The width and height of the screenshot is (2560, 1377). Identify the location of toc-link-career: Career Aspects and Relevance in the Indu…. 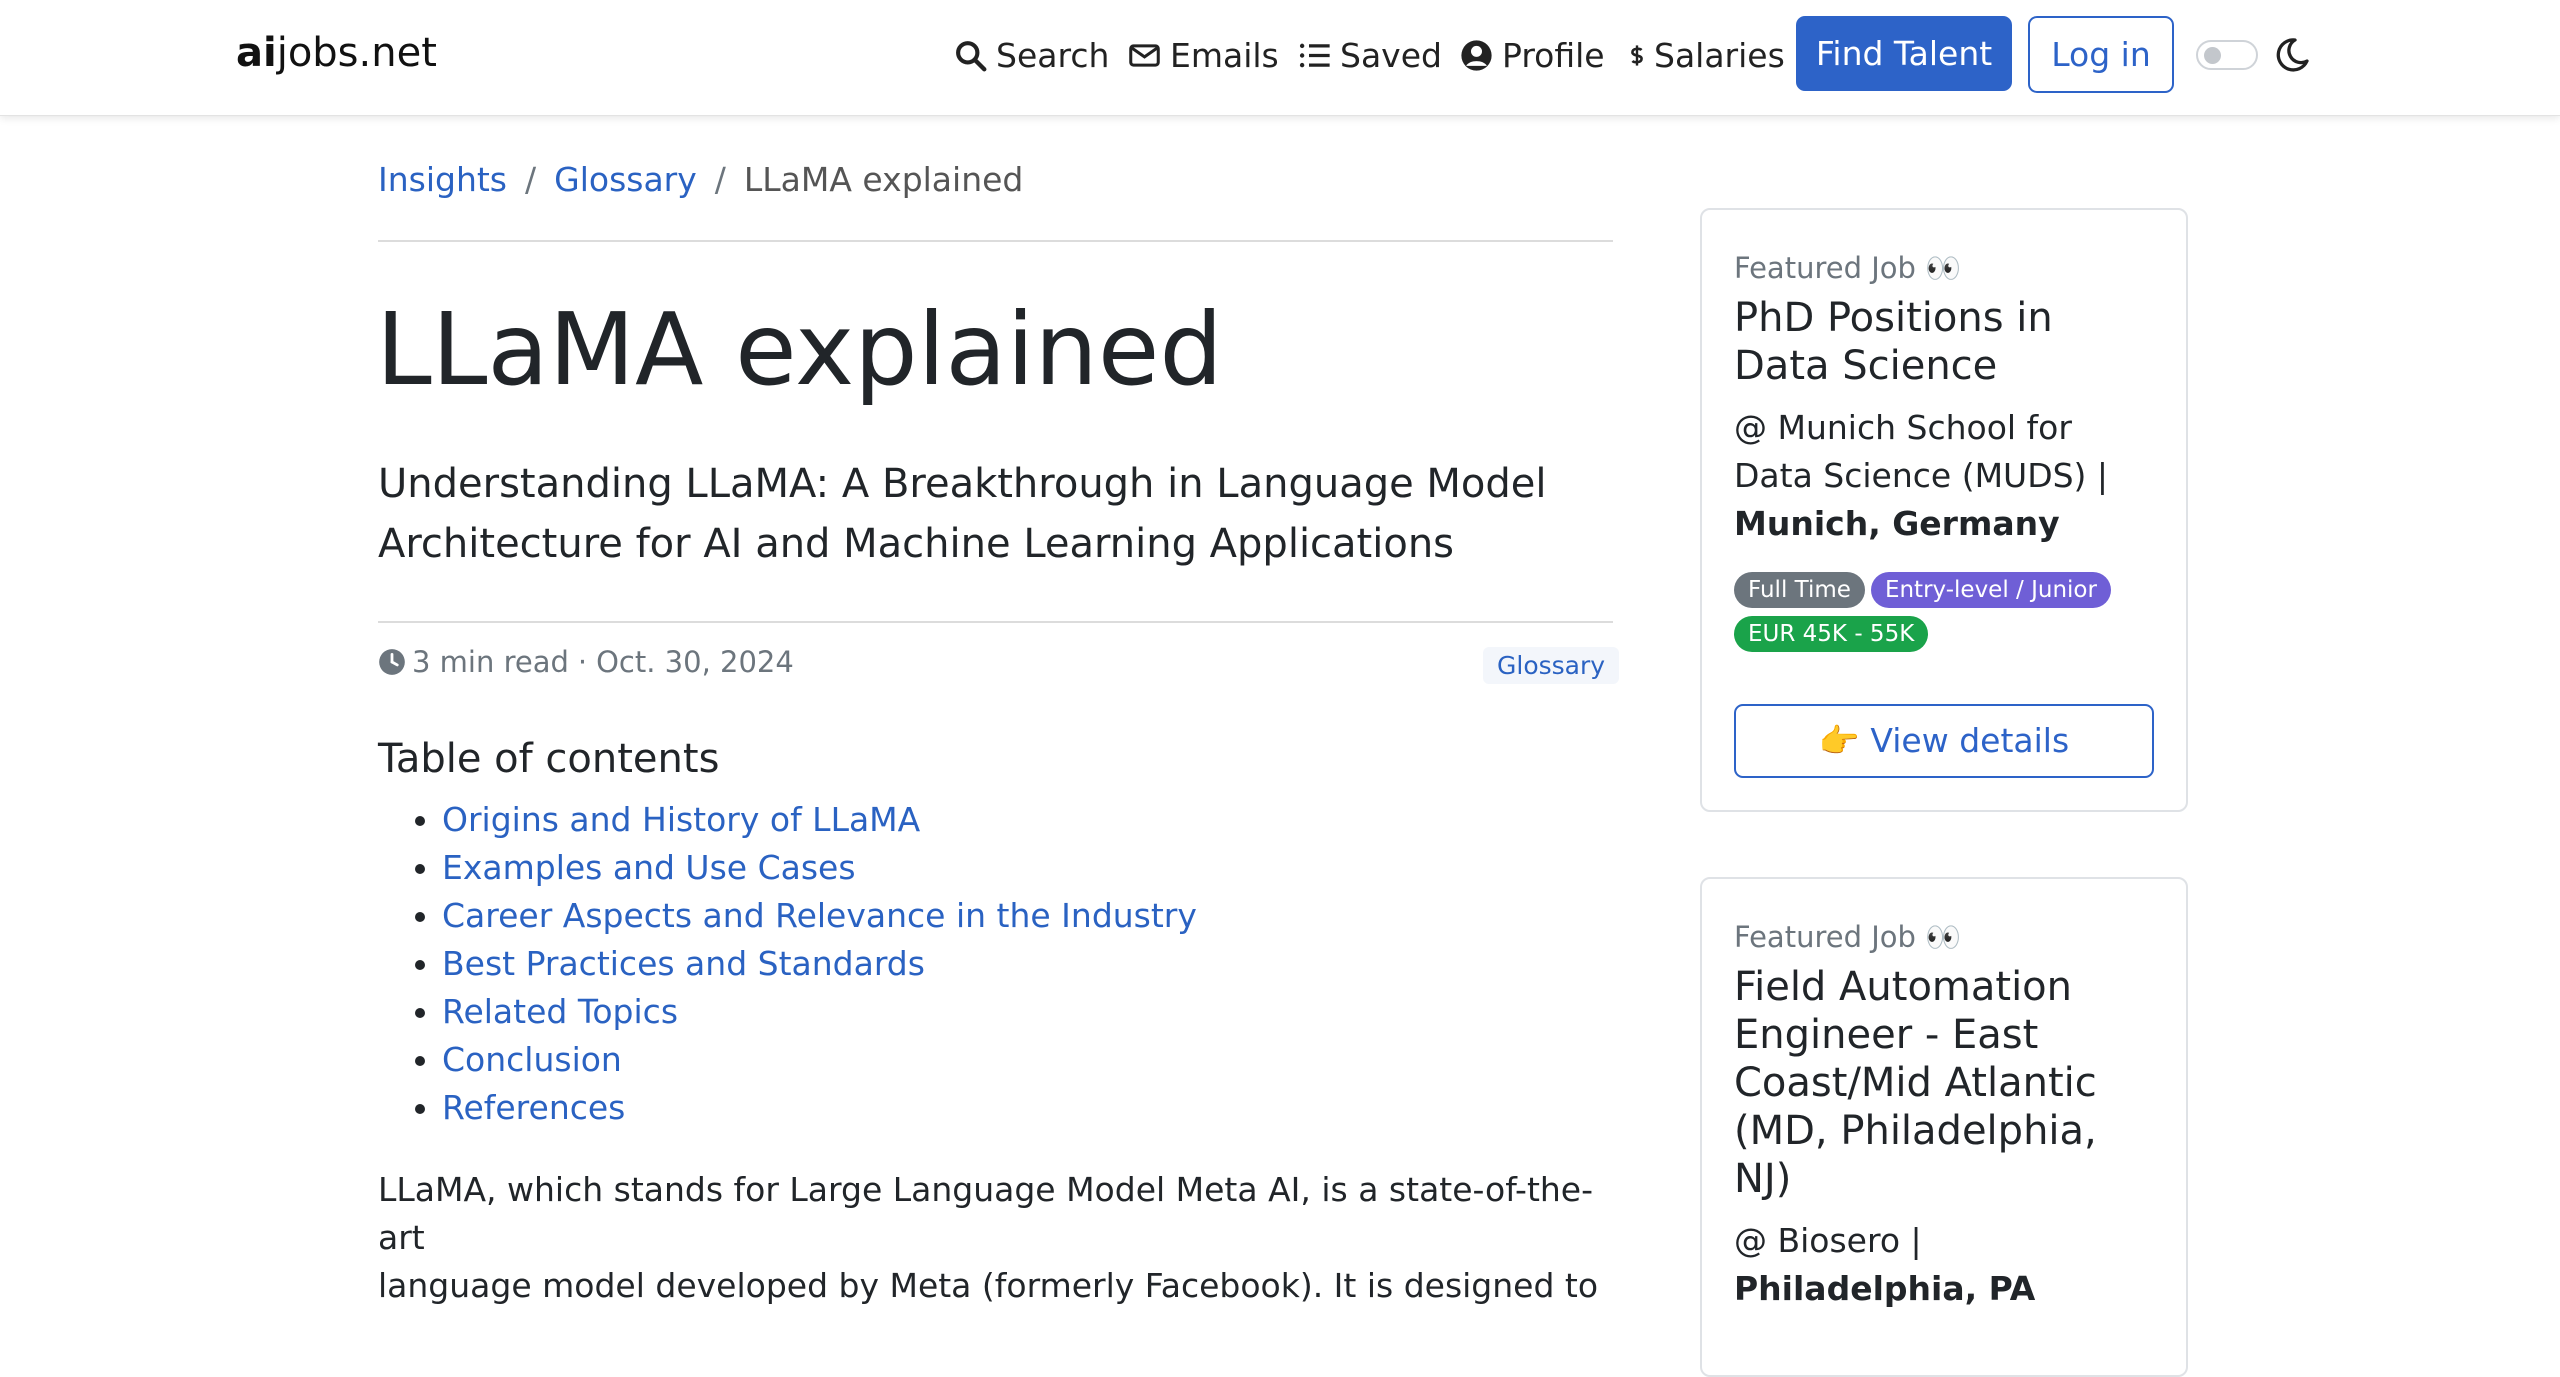
(819, 915).